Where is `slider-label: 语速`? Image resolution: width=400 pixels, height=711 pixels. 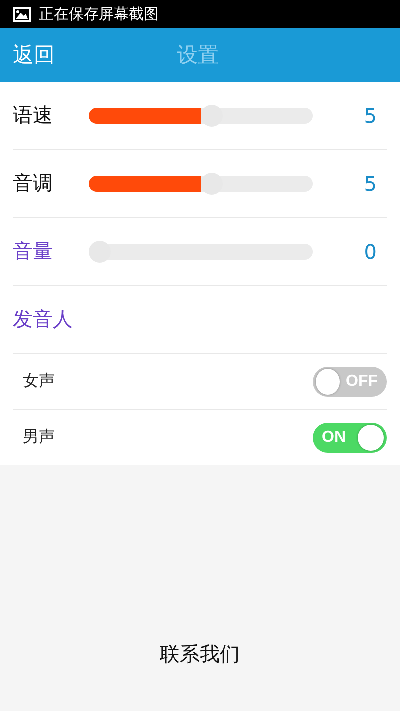 slider-label: 语速 is located at coordinates (33, 115).